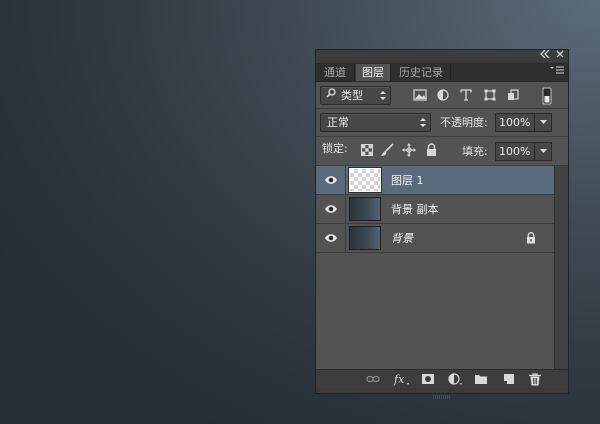 The height and width of the screenshot is (424, 600). Describe the element at coordinates (491, 96) in the screenshot. I see `shape-layer-filter-icon` at that location.